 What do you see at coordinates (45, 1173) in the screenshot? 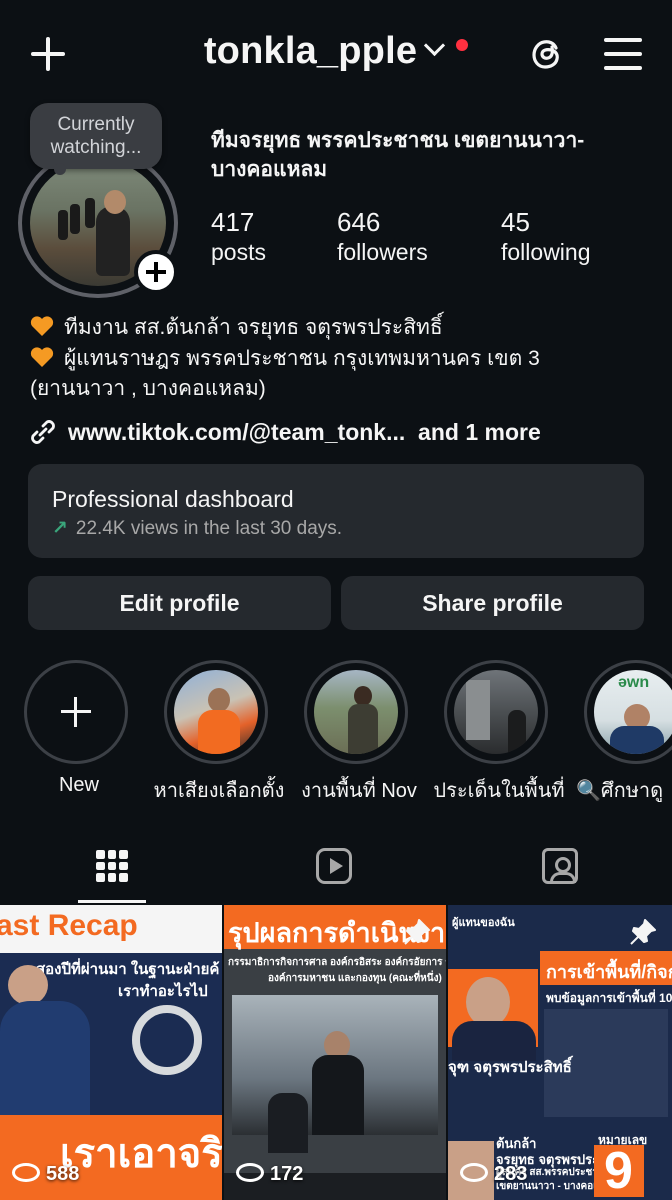
I see `view-count: 588` at bounding box center [45, 1173].